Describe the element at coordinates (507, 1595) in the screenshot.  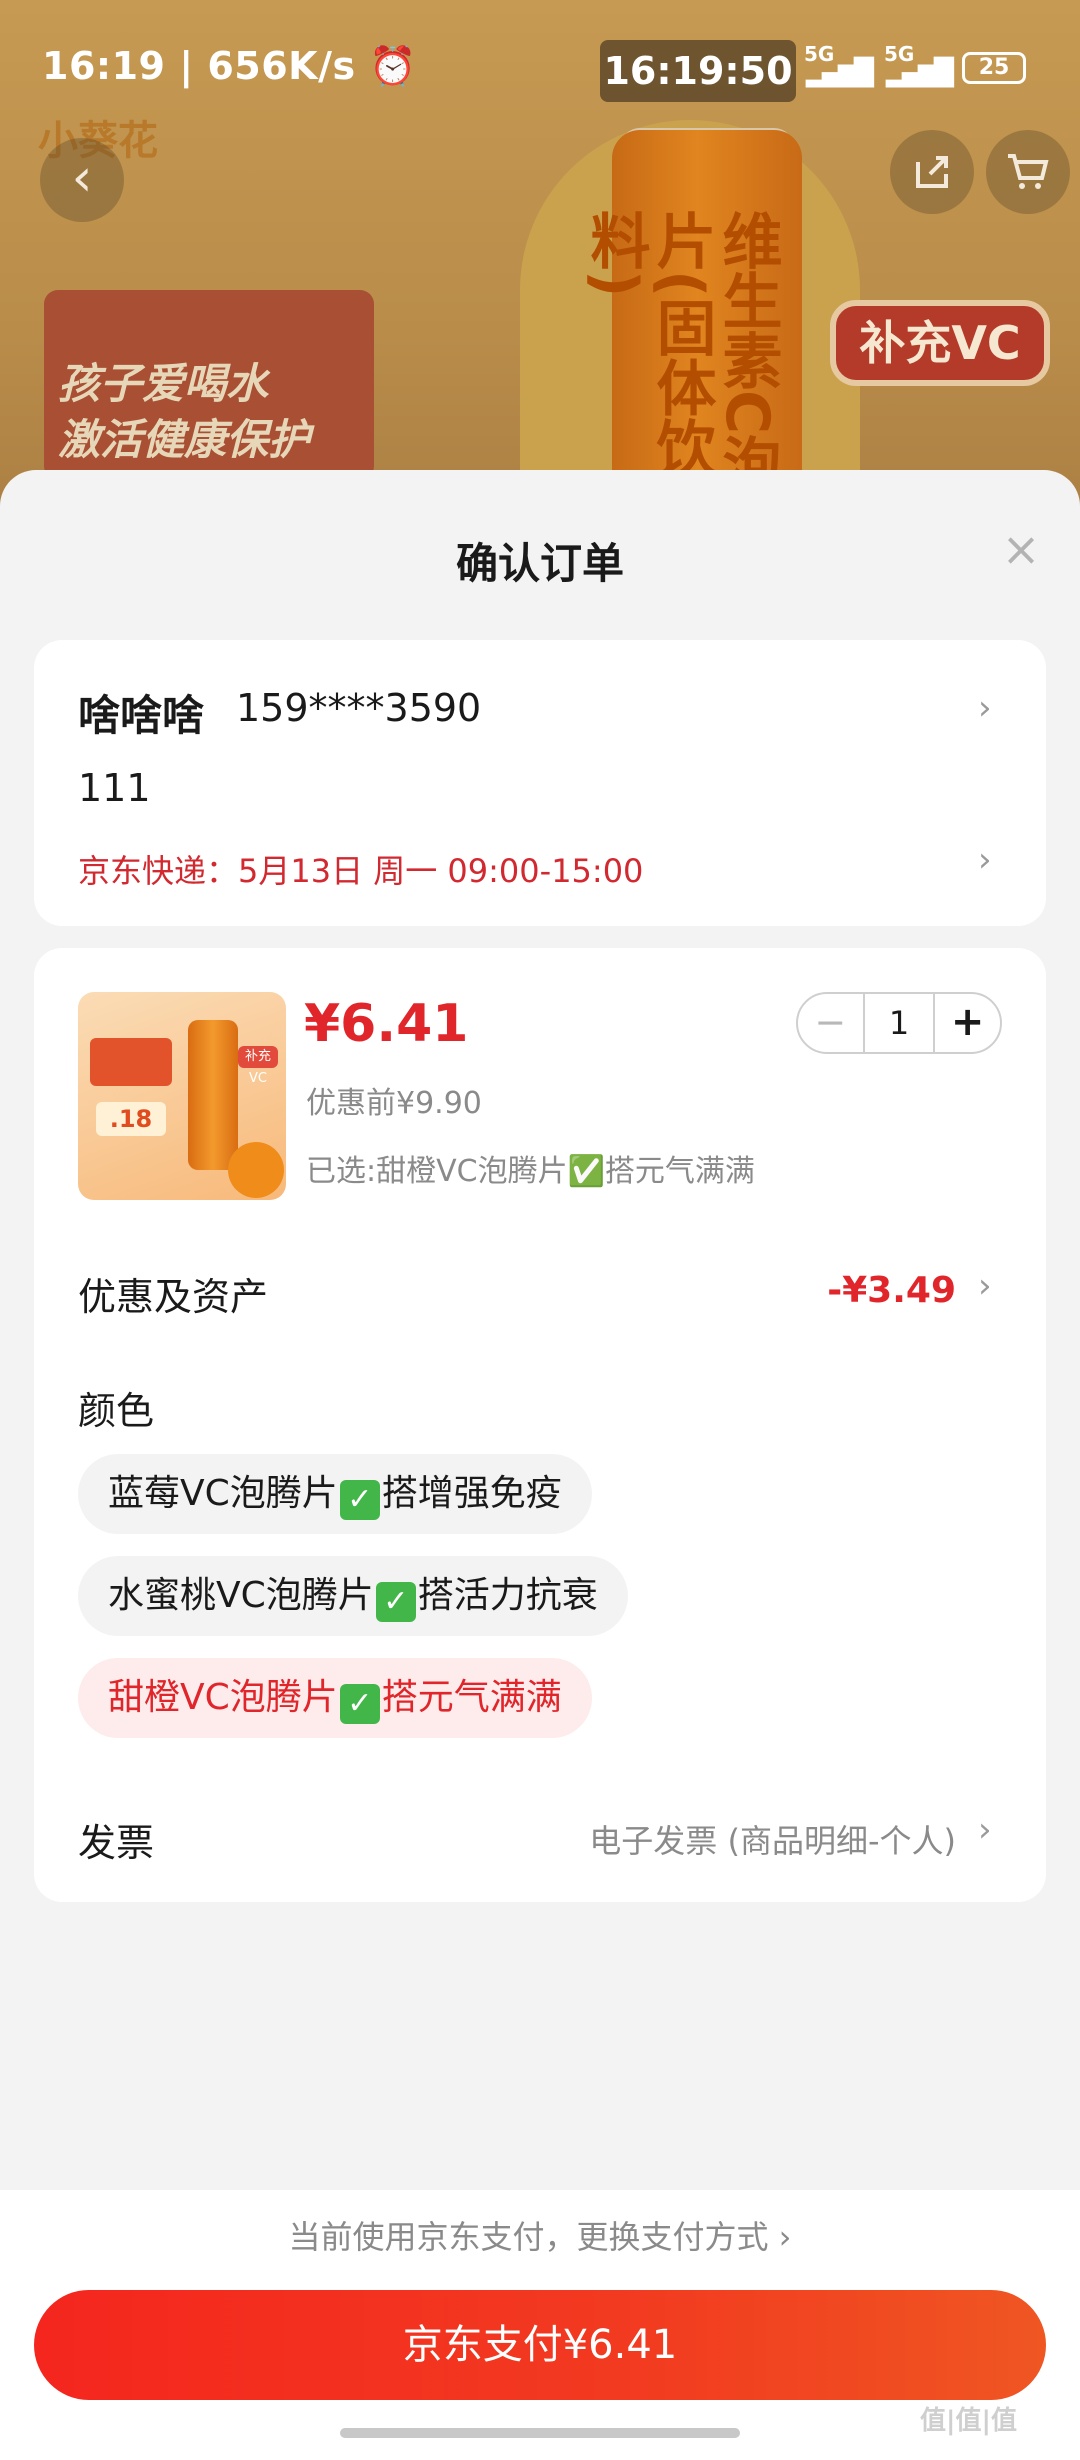
I see `color-option-sublabel: 搭活力抗衰` at that location.